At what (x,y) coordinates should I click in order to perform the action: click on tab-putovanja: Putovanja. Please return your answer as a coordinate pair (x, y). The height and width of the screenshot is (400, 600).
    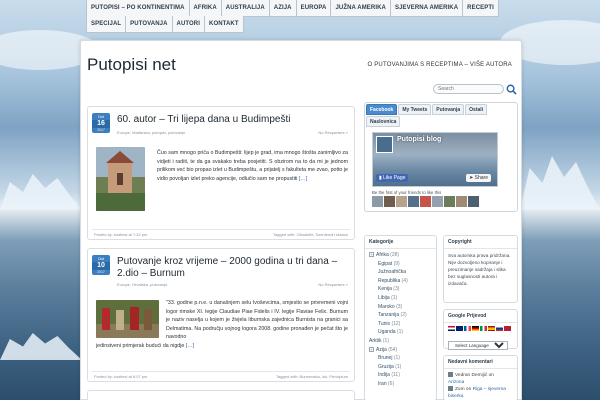
    Looking at the image, I should click on (448, 109).